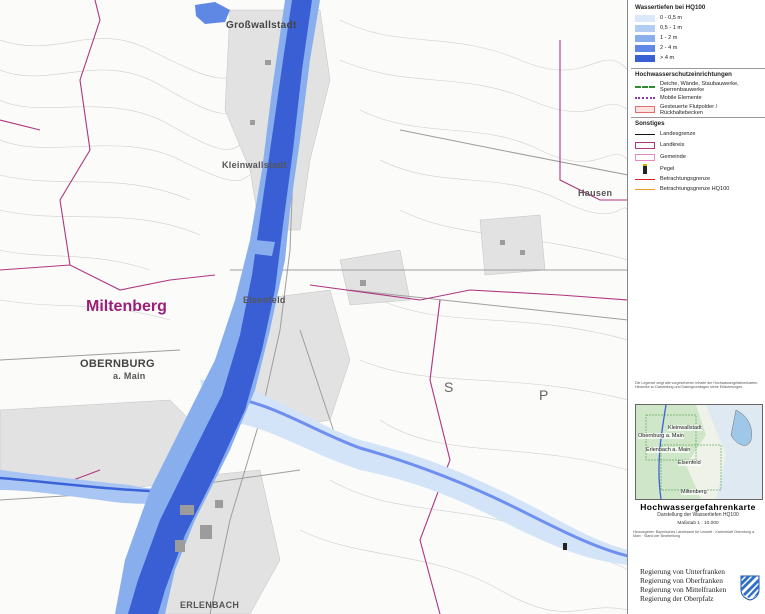 The width and height of the screenshot is (765, 614). Describe the element at coordinates (661, 436) in the screenshot. I see `overview-label: Obernburg a. Main` at that location.